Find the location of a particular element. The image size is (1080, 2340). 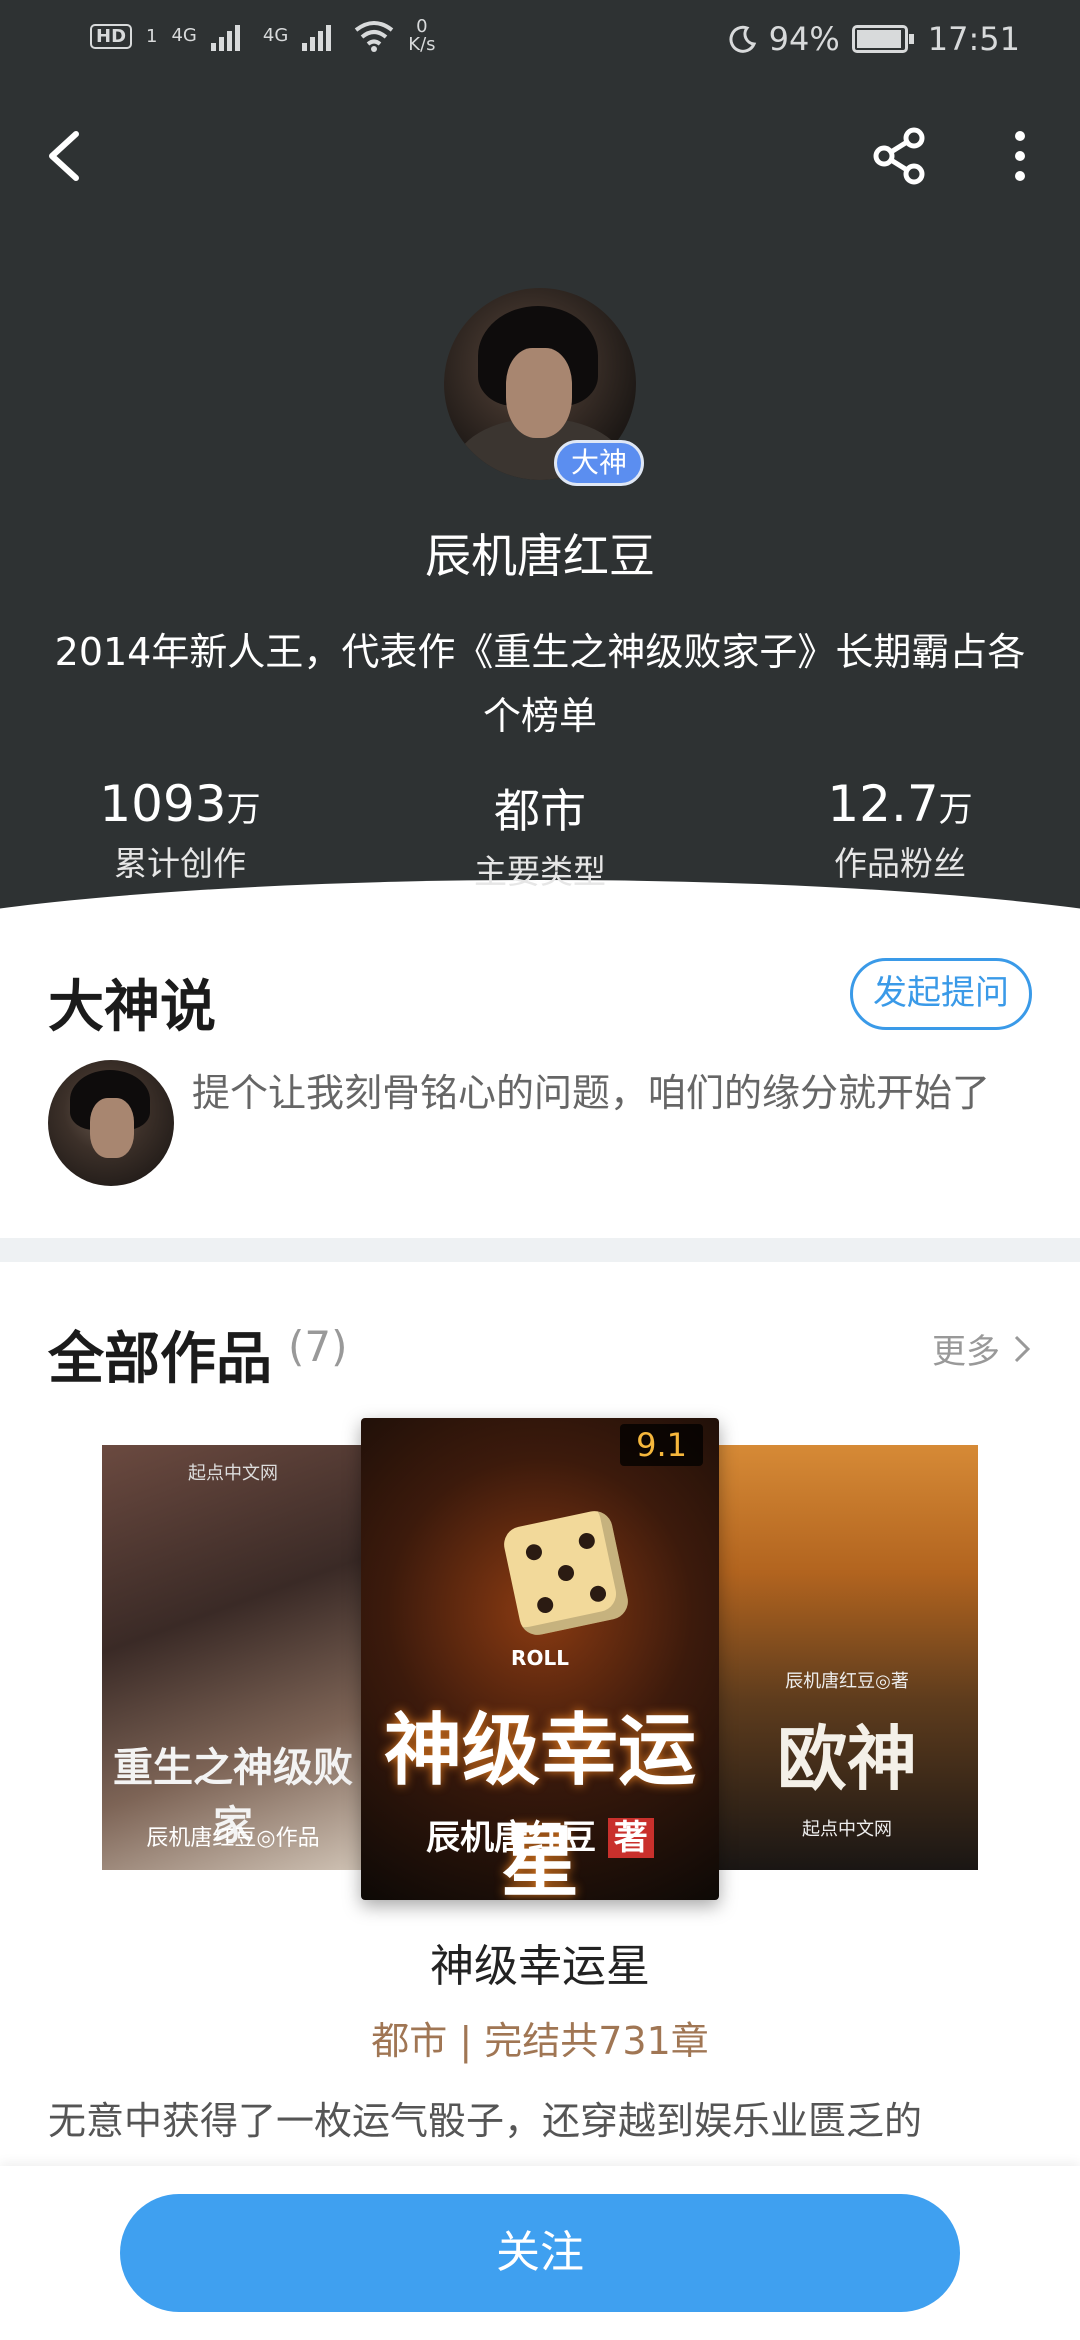

bottom-bar: 关注 is located at coordinates (540, 2253).